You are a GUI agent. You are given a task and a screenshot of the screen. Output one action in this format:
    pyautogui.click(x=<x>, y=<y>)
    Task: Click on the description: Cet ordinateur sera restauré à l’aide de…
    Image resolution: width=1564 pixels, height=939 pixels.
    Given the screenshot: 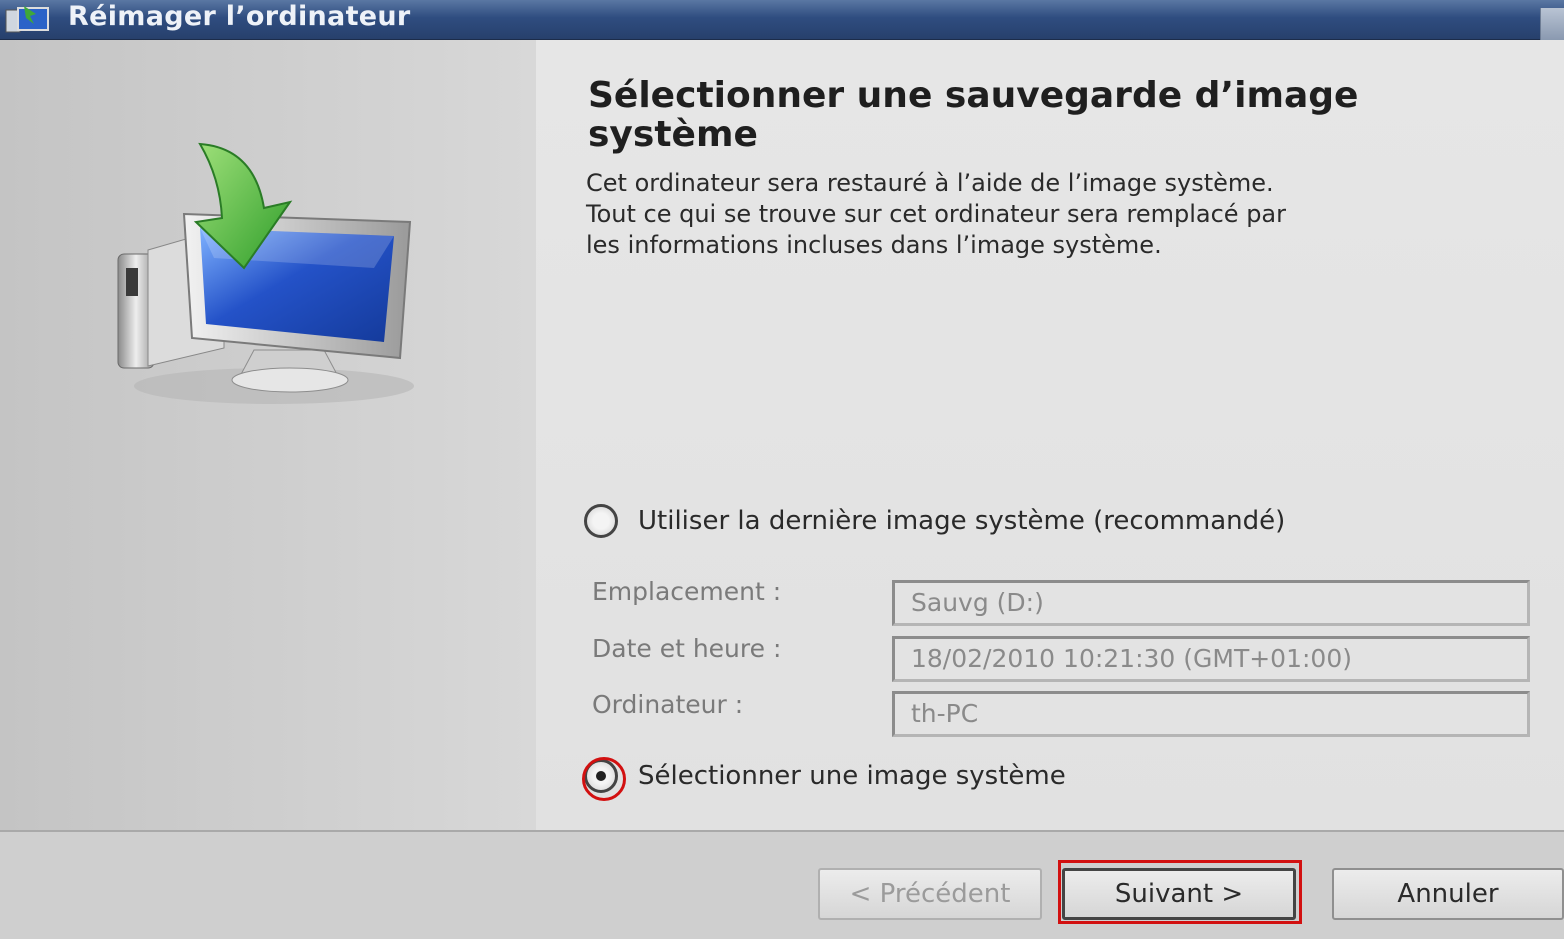 What is the action you would take?
    pyautogui.click(x=1066, y=214)
    